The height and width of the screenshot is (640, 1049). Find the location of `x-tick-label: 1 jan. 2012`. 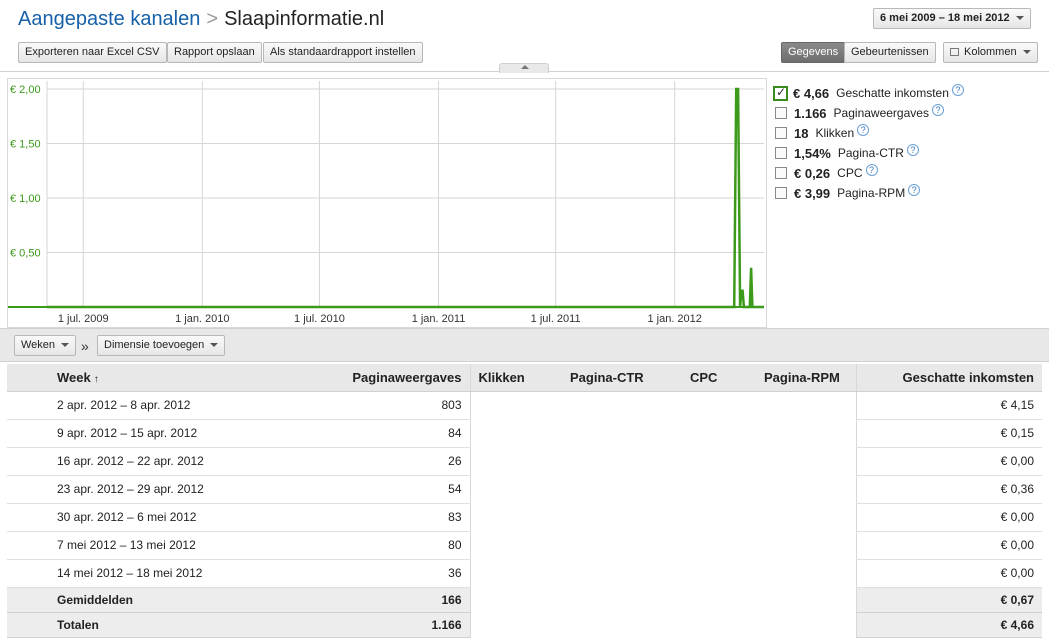

x-tick-label: 1 jan. 2012 is located at coordinates (674, 319).